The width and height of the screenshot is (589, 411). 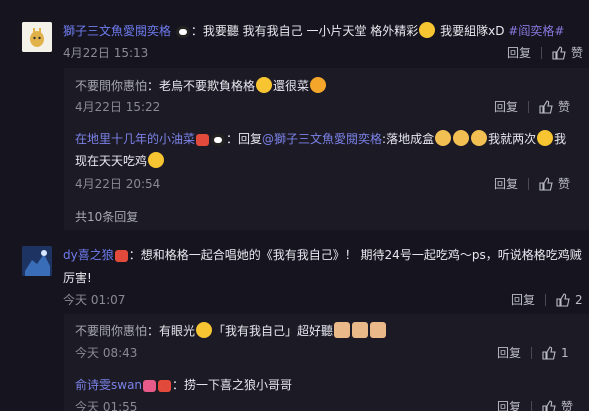 I want to click on comment-text-2: 厉害!, so click(x=77, y=278).